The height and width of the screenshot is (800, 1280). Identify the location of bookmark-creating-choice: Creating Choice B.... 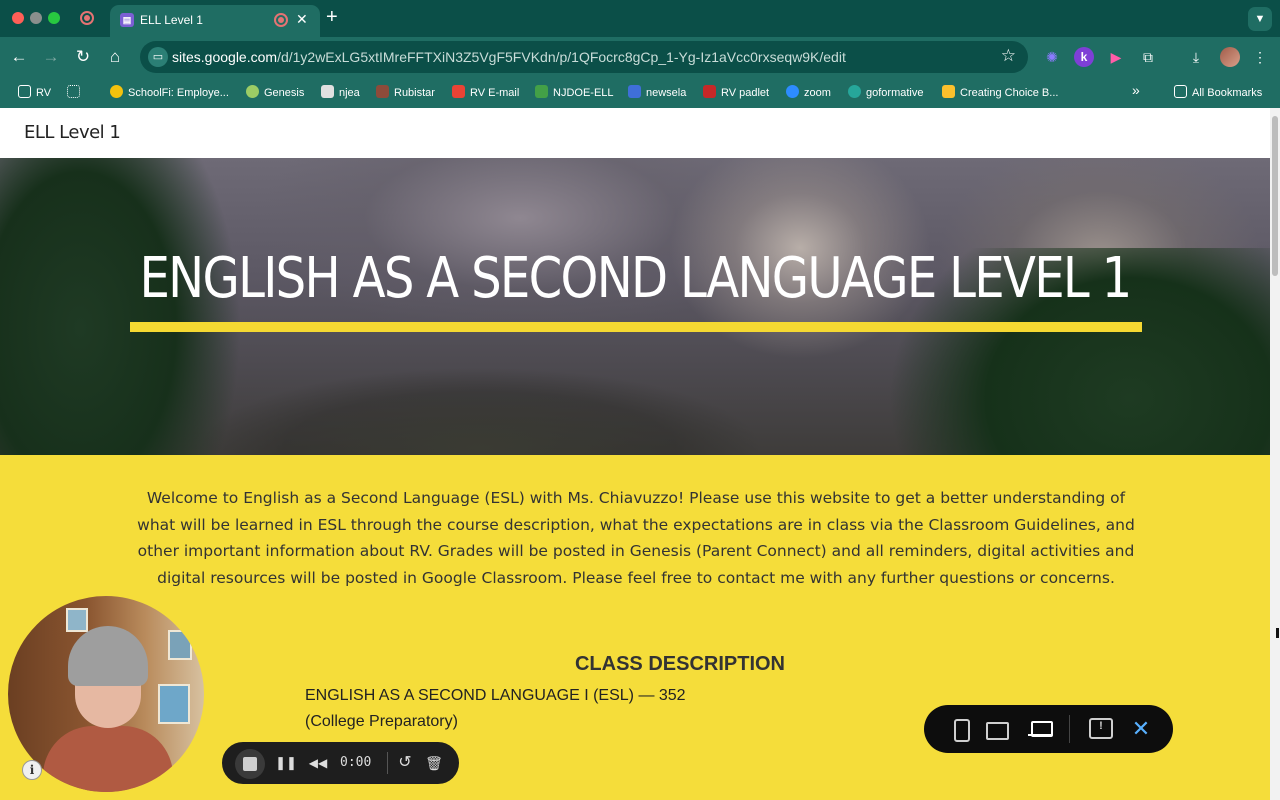
(1000, 92).